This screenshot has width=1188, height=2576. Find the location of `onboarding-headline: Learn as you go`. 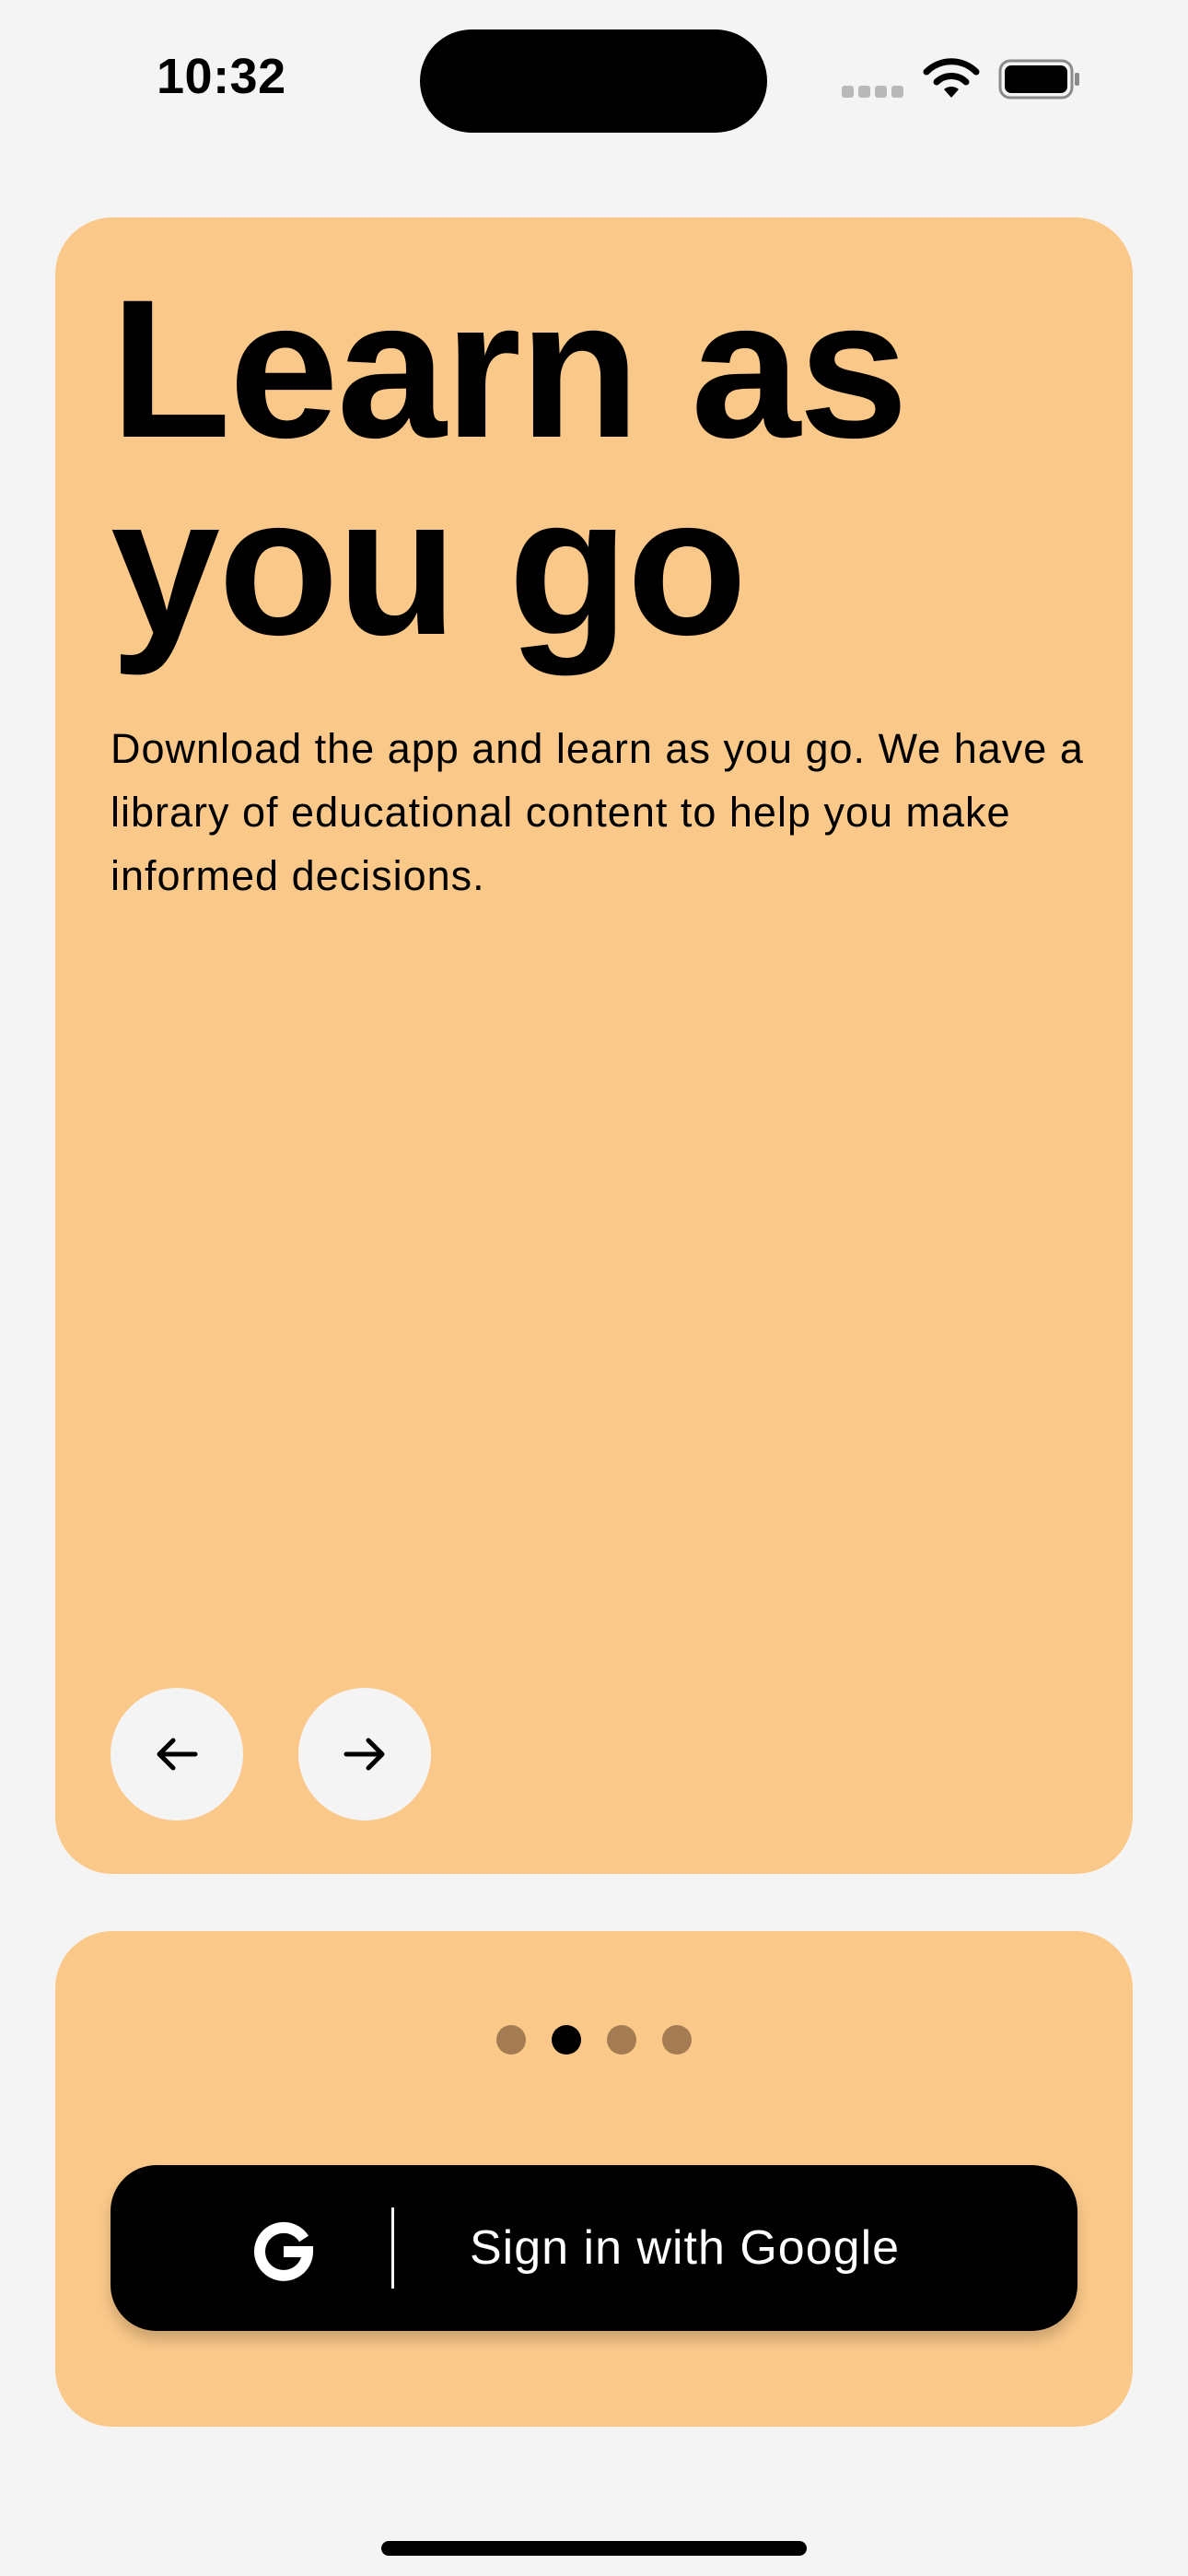

onboarding-headline: Learn as you go is located at coordinates (510, 467).